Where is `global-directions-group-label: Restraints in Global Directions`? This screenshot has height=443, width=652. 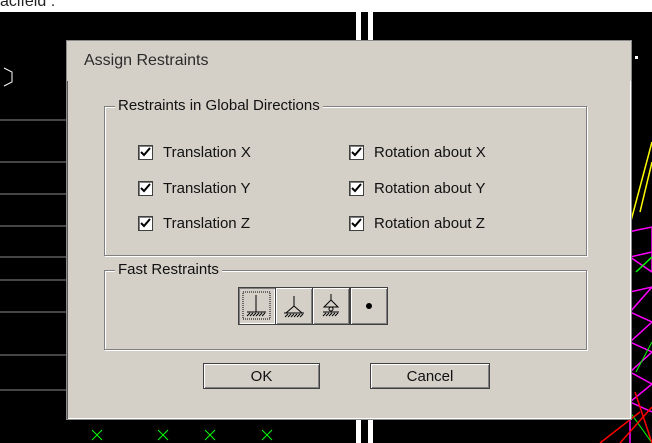
global-directions-group-label: Restraints in Global Directions is located at coordinates (219, 105).